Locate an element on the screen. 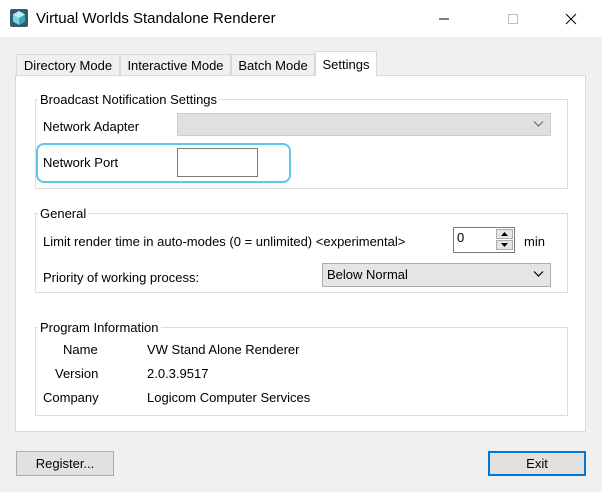 This screenshot has width=602, height=492. arrow-down-icon is located at coordinates (504, 245).